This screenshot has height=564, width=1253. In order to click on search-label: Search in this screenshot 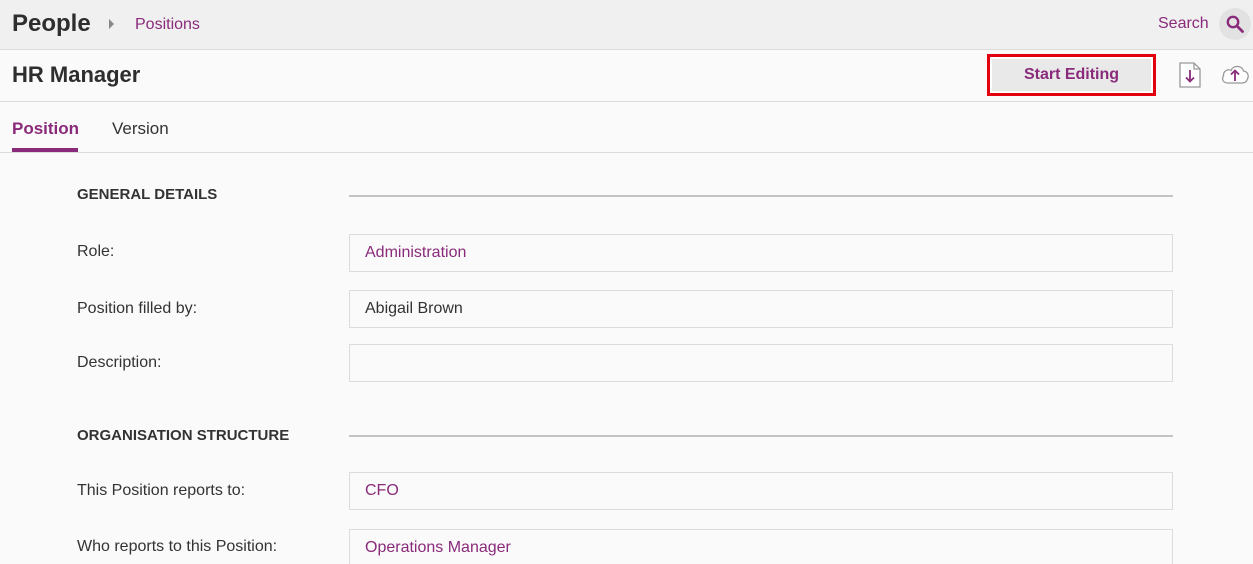, I will do `click(1183, 24)`.